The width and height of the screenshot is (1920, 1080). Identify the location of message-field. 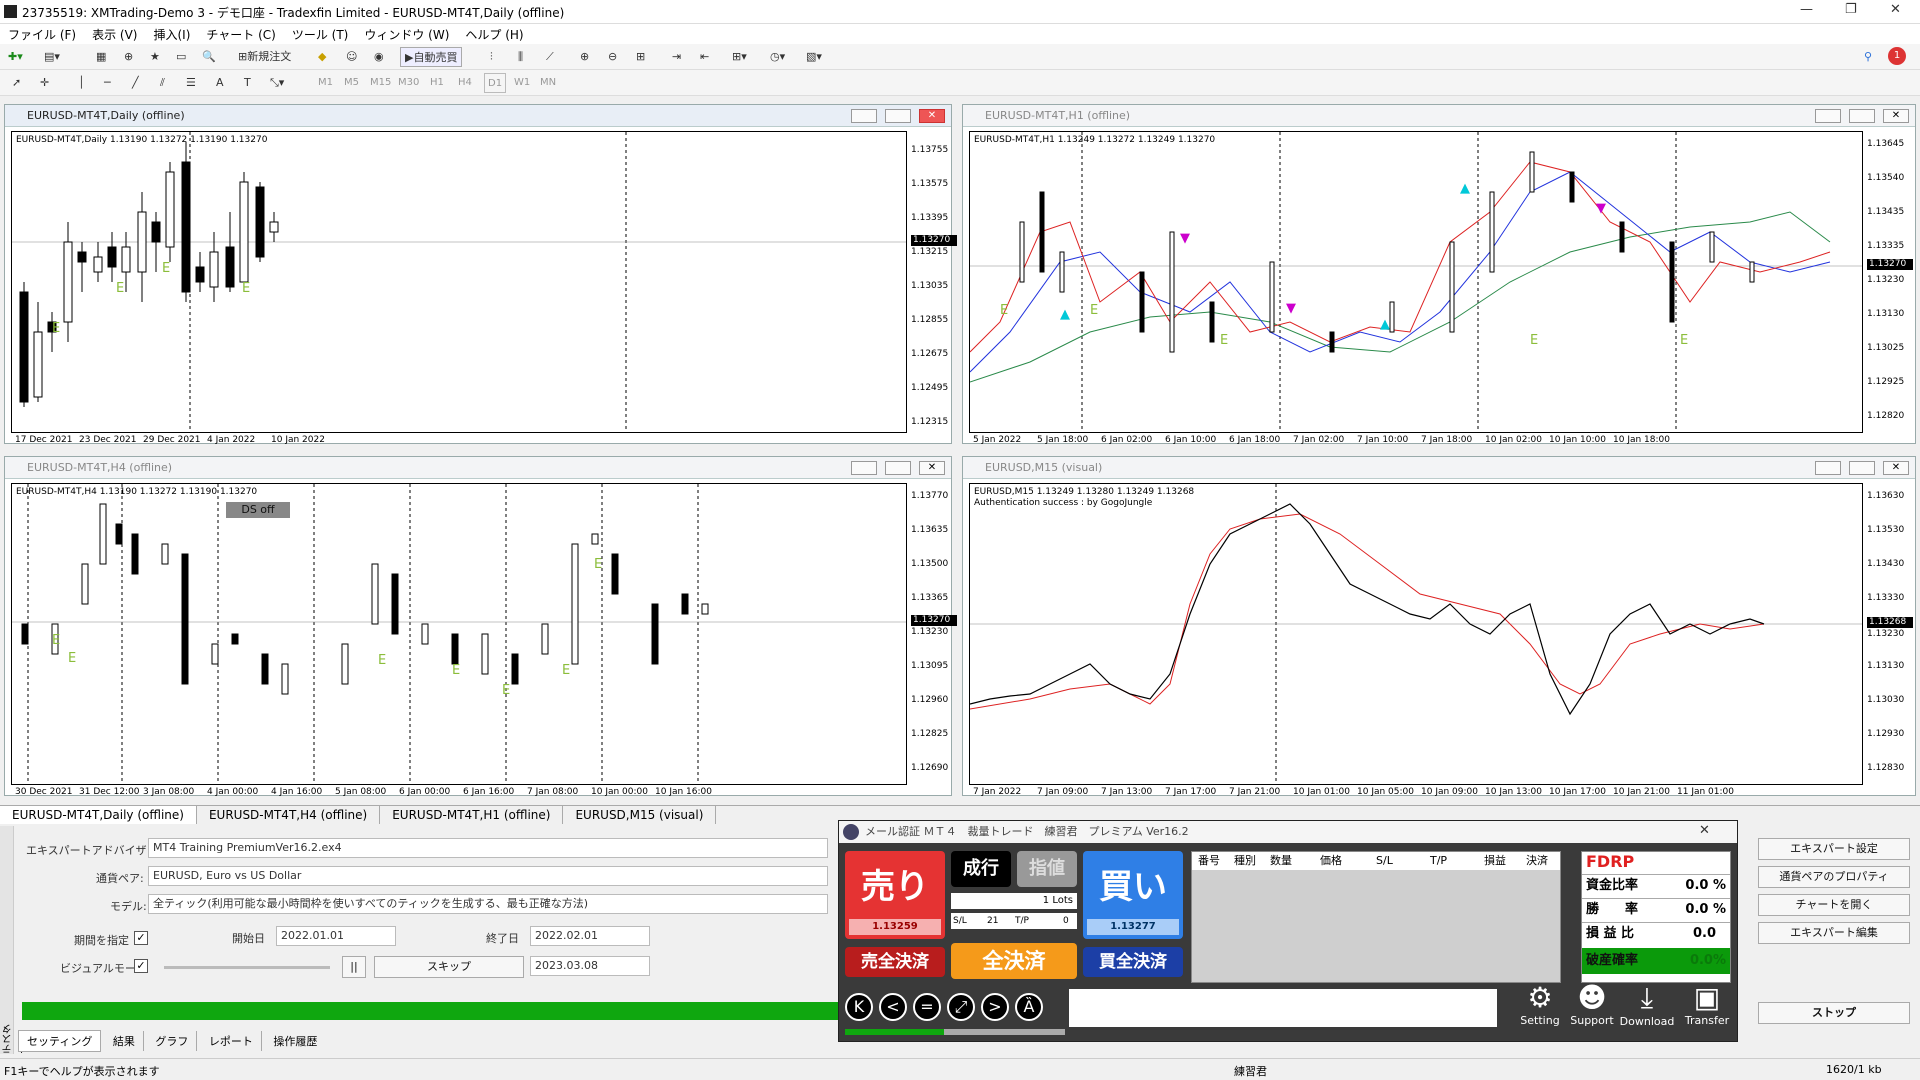
(1283, 1008).